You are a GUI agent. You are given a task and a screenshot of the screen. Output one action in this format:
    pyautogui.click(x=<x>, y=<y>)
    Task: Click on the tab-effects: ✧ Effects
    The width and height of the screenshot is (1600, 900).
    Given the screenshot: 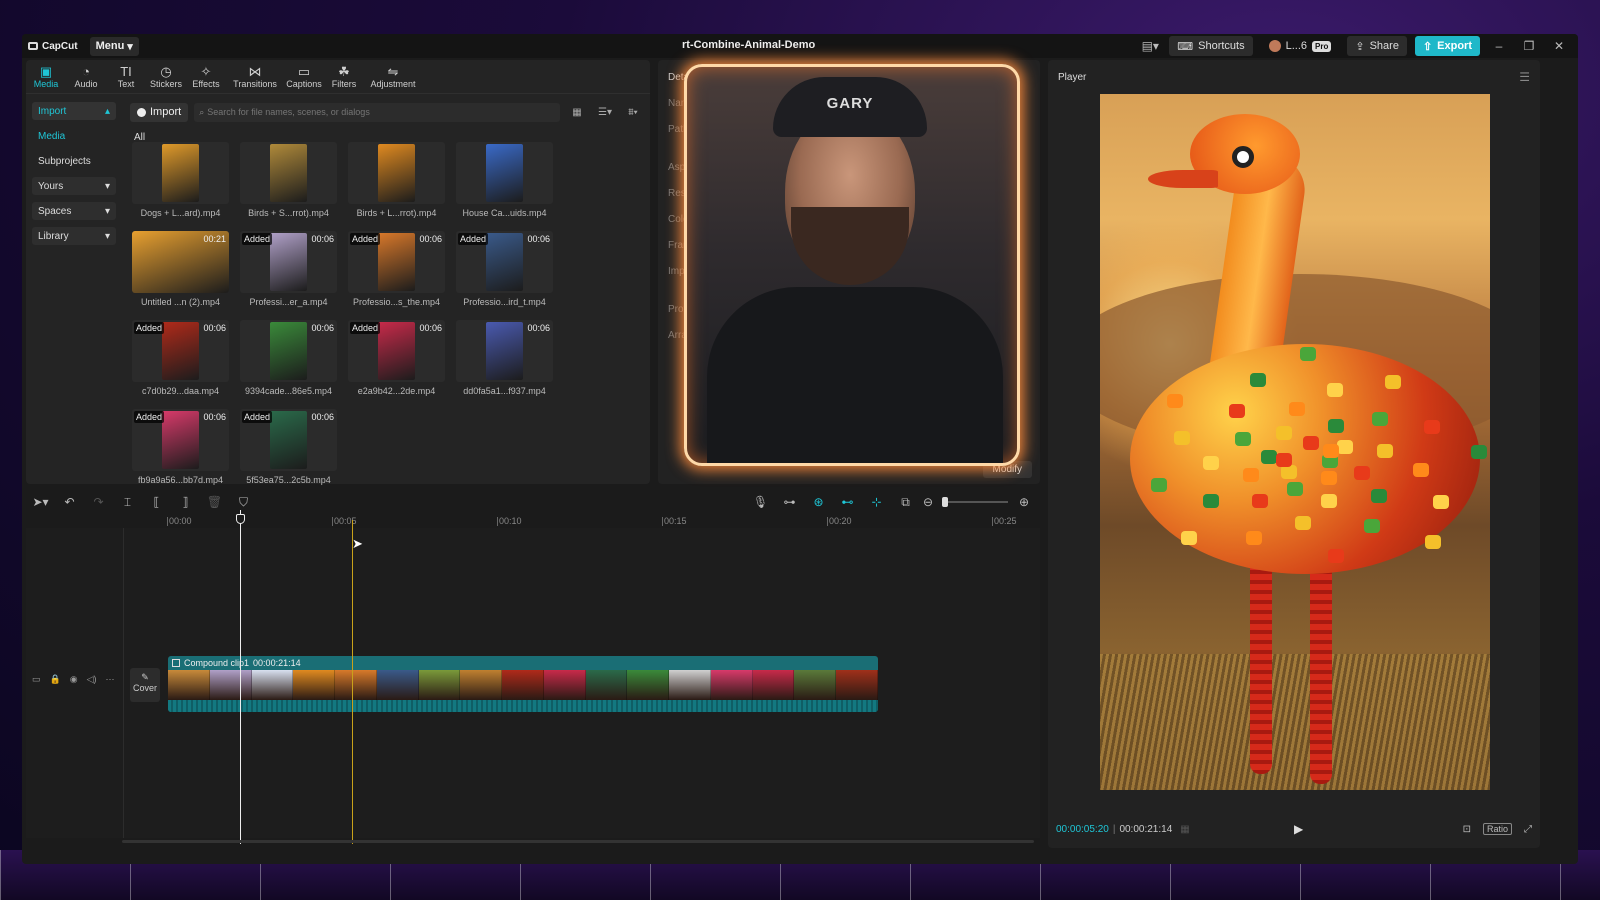 What is the action you would take?
    pyautogui.click(x=206, y=76)
    